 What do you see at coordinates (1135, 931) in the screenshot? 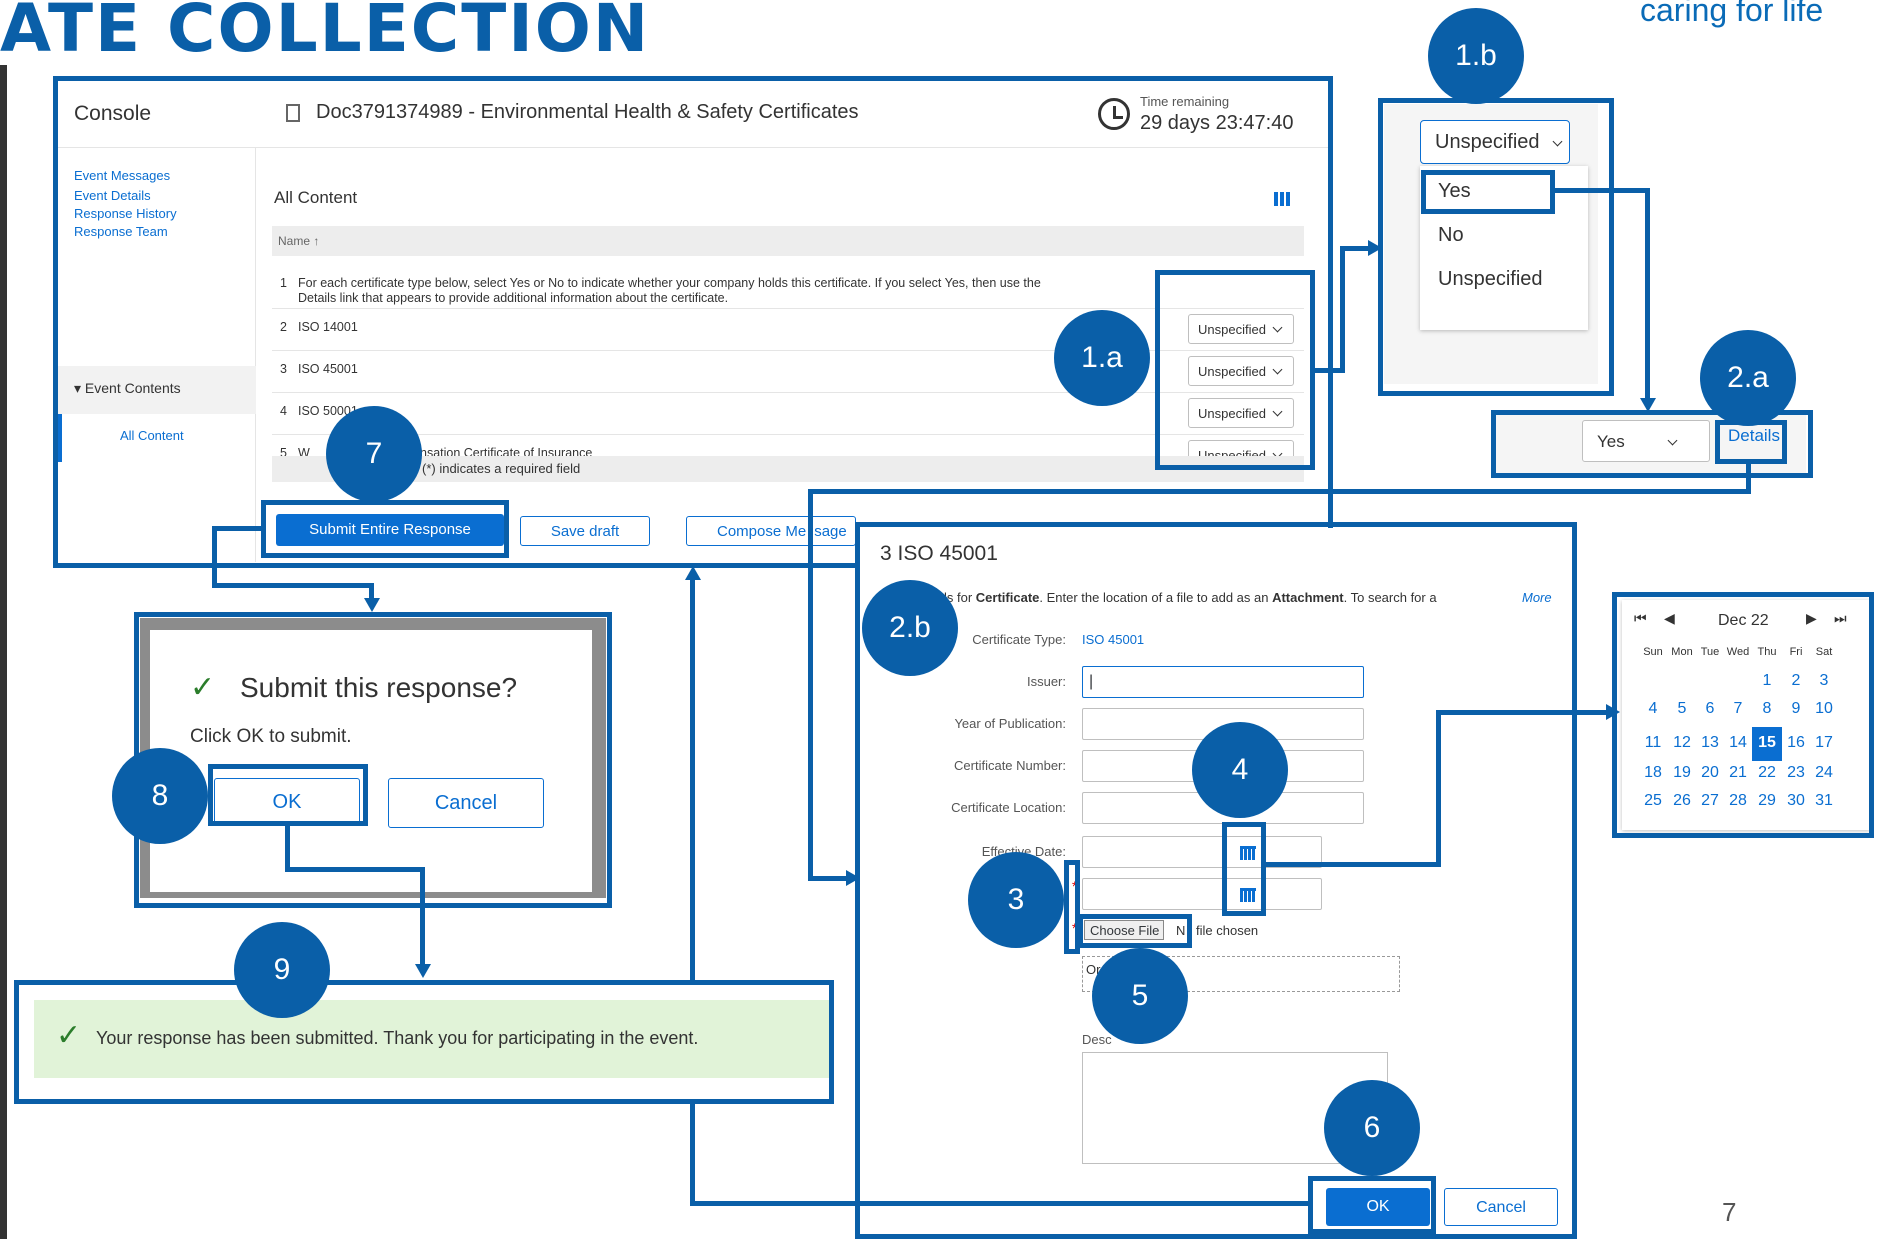
I see `choose-file-highlight` at bounding box center [1135, 931].